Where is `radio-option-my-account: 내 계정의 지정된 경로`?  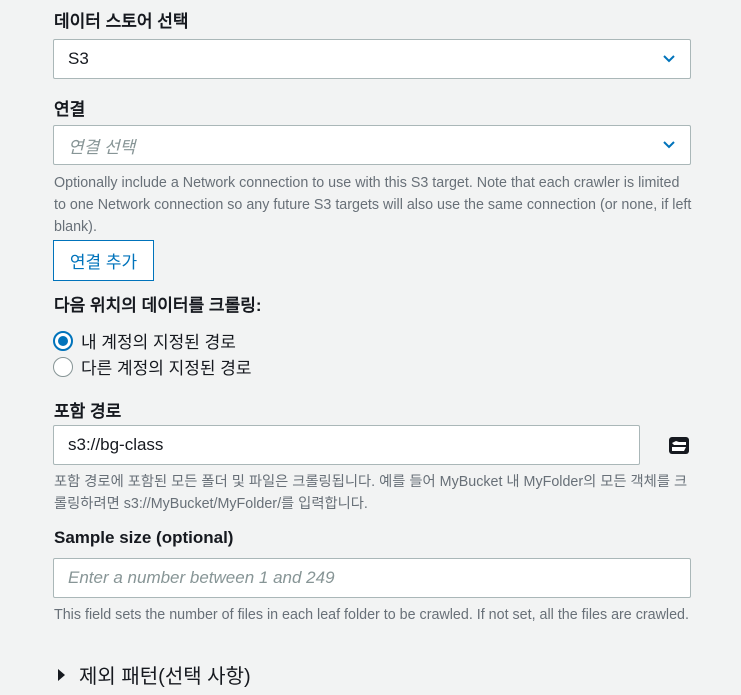 radio-option-my-account: 내 계정의 지정된 경로 is located at coordinates (144, 340).